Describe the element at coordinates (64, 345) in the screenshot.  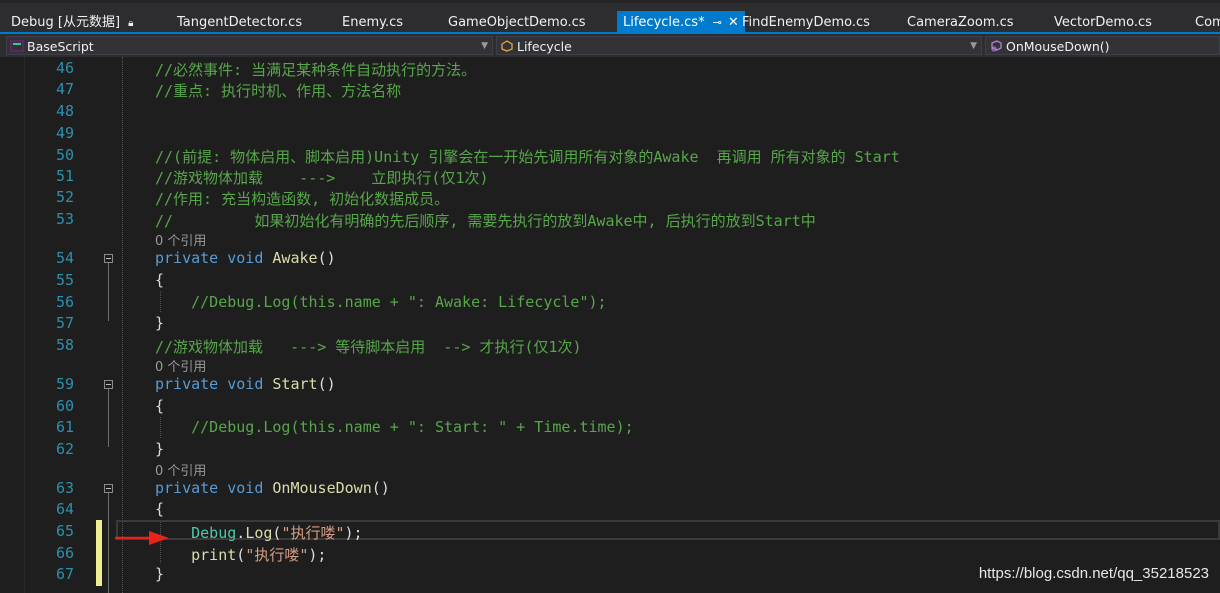
I see `line-number: 58` at that location.